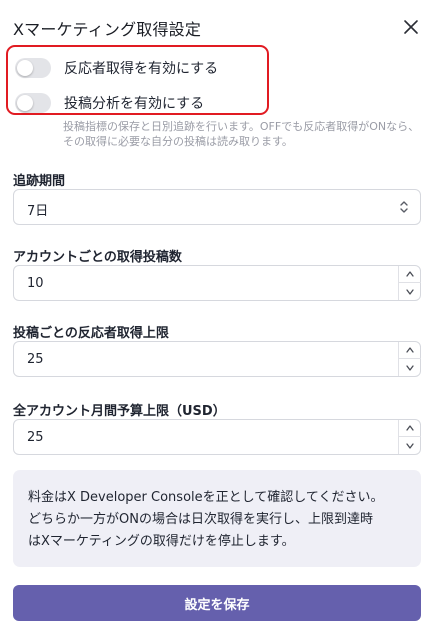 This screenshot has height=634, width=436. Describe the element at coordinates (141, 69) in the screenshot. I see `responders-toggle-label: 反応者取得を有効にする` at that location.